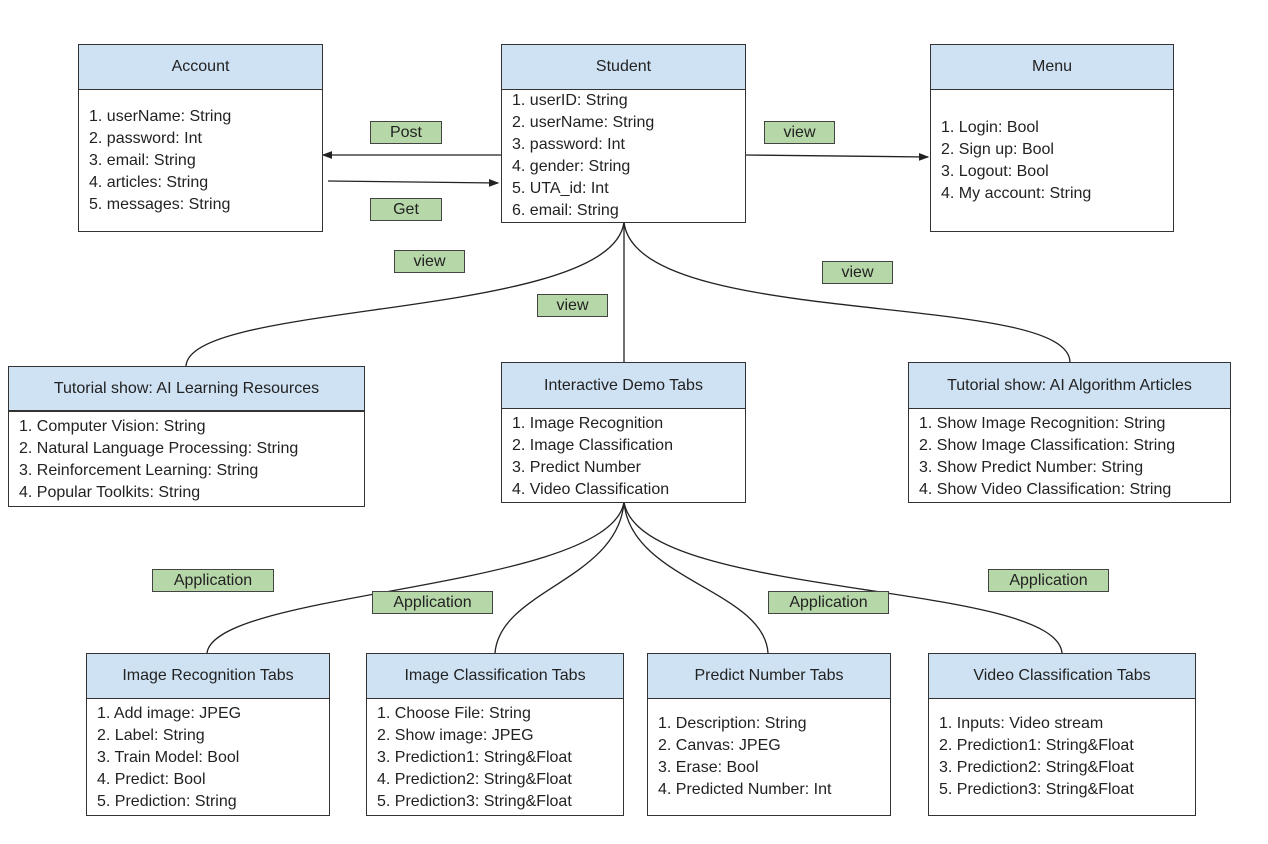 Image resolution: width=1268 pixels, height=844 pixels. Describe the element at coordinates (160, 116) in the screenshot. I see `field-item: 1. userName: String` at that location.